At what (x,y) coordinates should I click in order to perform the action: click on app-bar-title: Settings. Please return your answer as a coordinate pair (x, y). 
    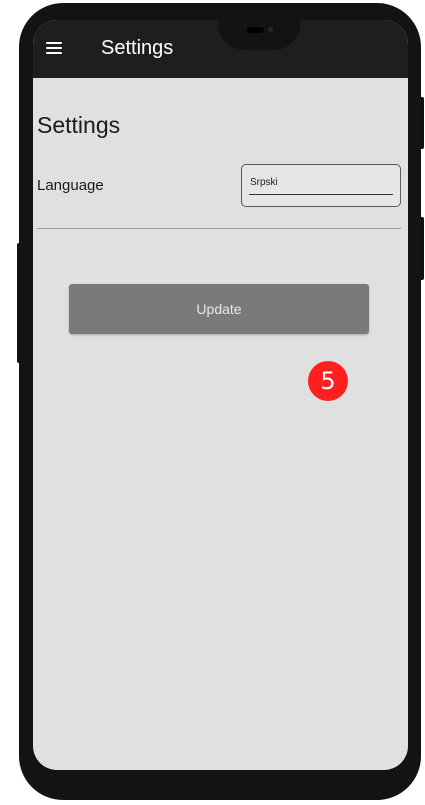
    Looking at the image, I should click on (137, 48).